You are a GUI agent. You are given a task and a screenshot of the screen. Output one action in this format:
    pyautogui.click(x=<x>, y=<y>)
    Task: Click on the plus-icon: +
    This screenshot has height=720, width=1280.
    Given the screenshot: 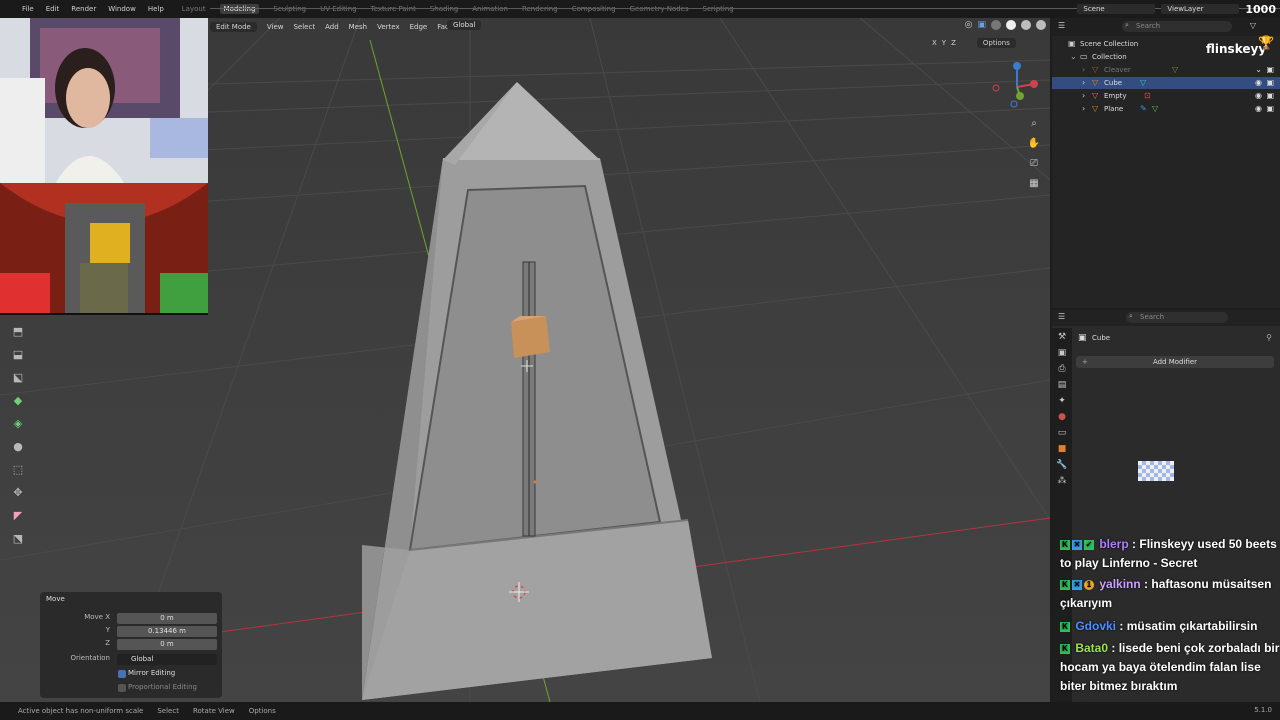 What is the action you would take?
    pyautogui.click(x=1085, y=362)
    